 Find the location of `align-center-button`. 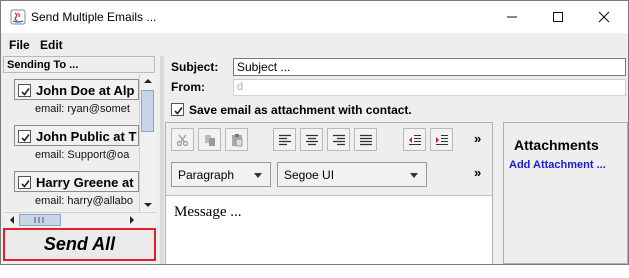

align-center-button is located at coordinates (311, 139).